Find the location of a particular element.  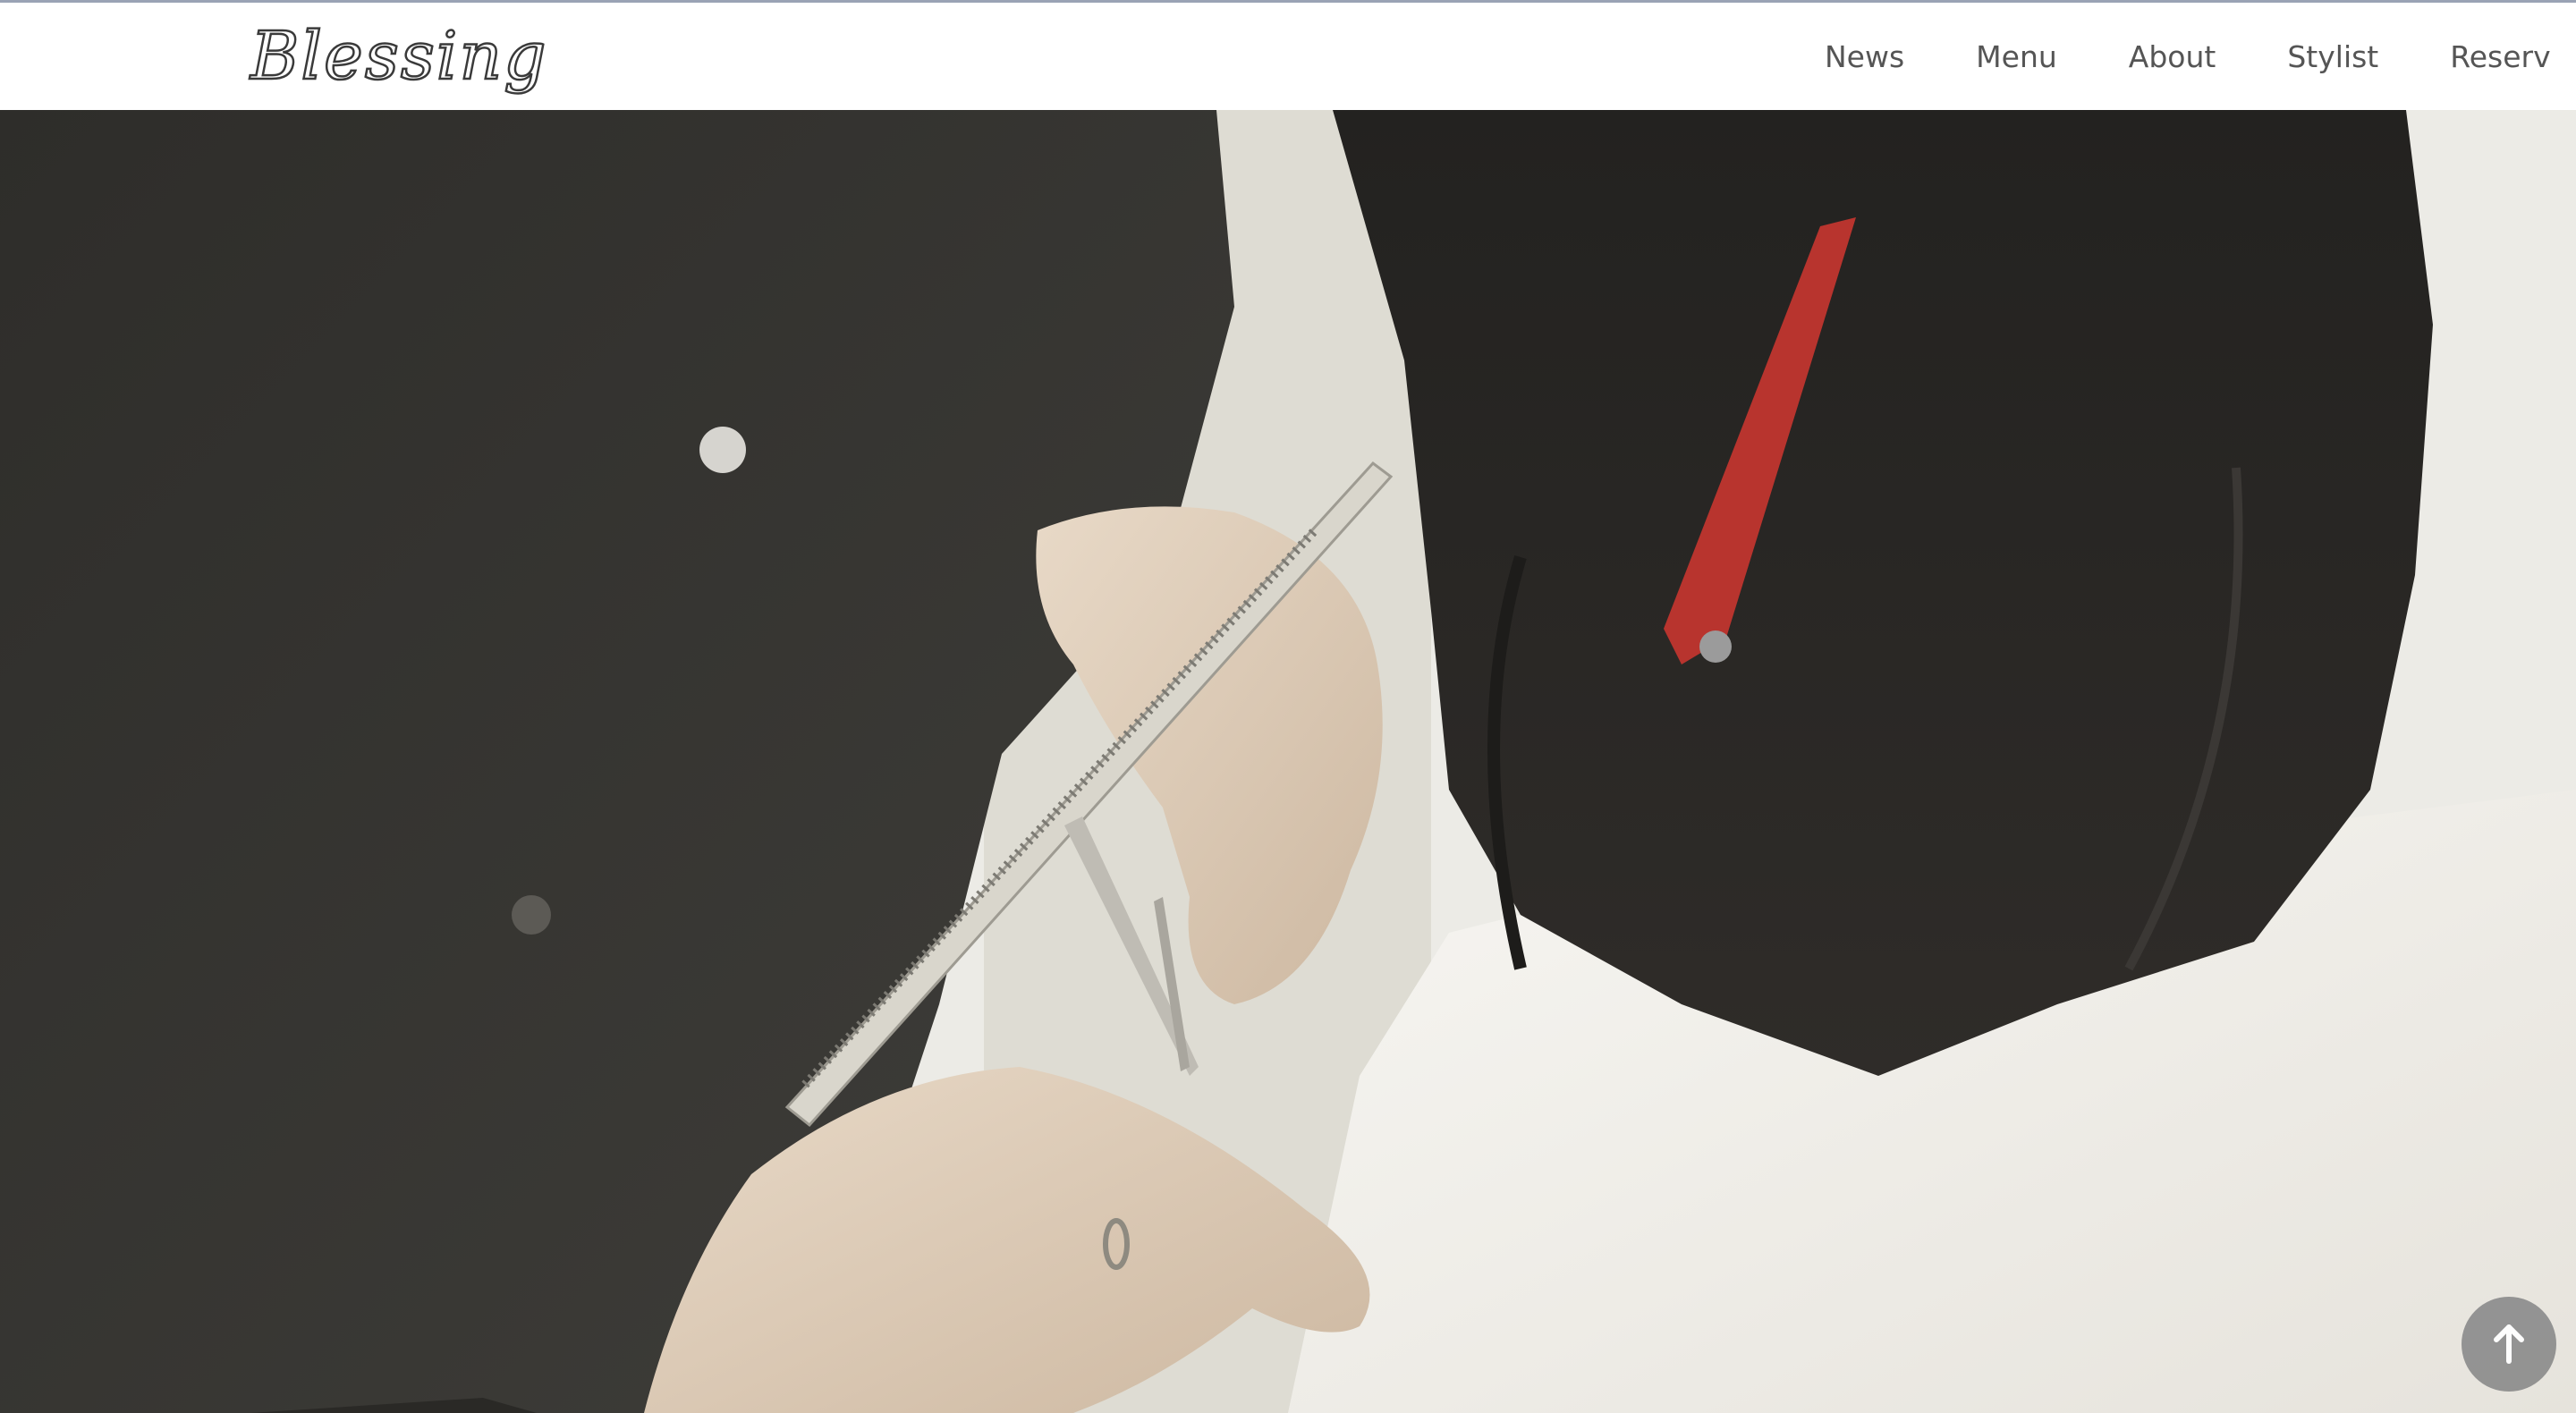

shirt-button is located at coordinates (531, 915).